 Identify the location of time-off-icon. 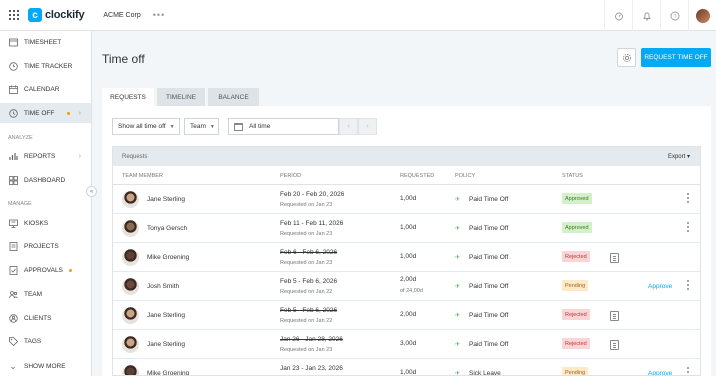
(13, 113).